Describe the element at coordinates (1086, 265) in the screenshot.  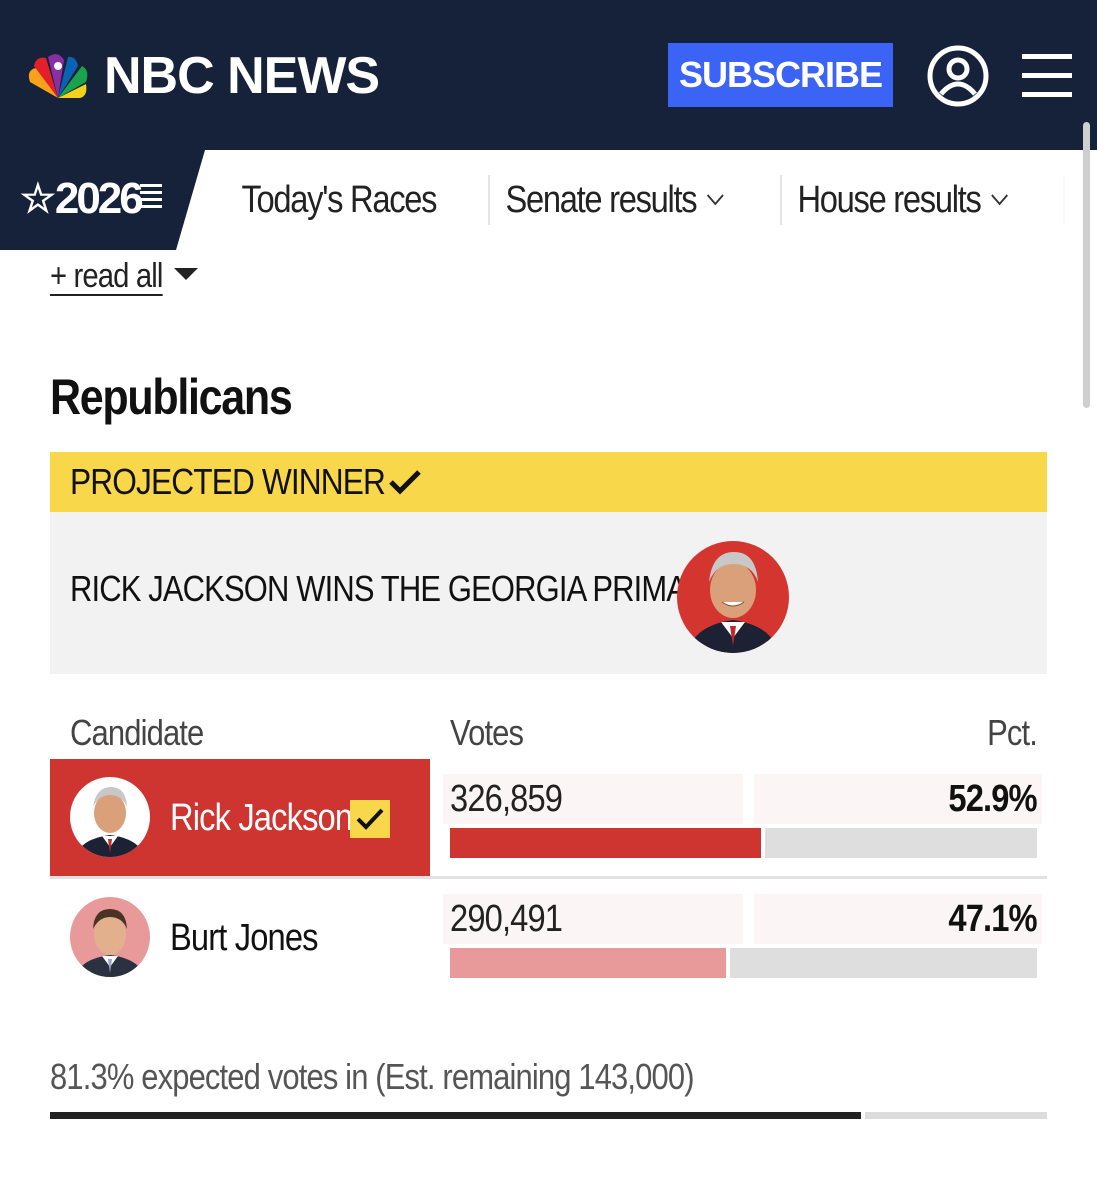
I see `page-scrollbar` at that location.